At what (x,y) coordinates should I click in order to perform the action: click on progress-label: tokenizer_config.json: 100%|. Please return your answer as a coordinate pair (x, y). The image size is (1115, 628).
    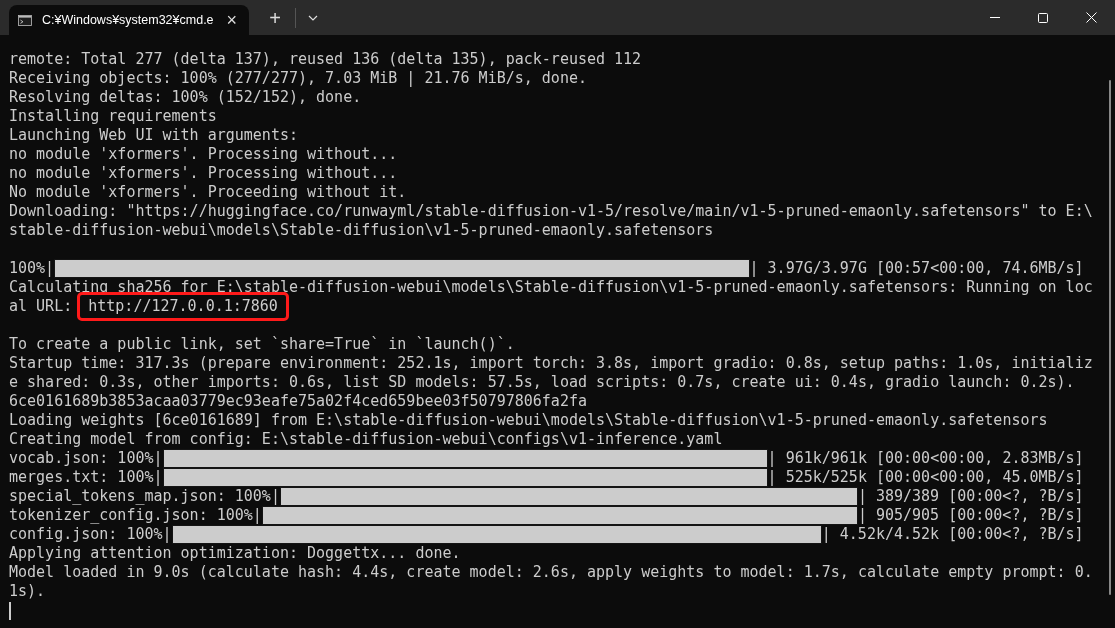
    Looking at the image, I should click on (135, 515).